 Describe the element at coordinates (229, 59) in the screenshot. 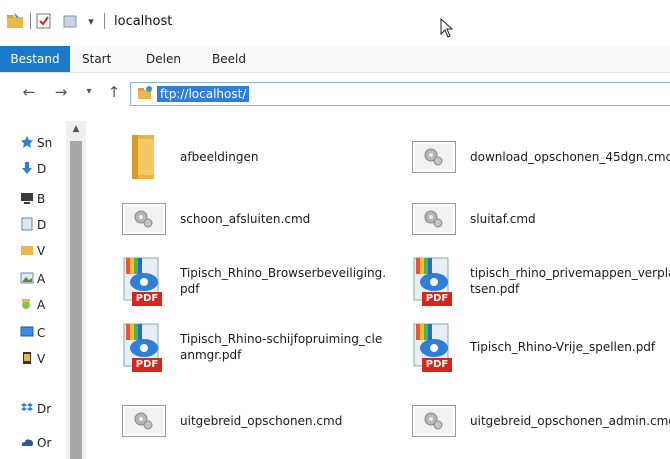

I see `tab-beeld: Beeld` at that location.